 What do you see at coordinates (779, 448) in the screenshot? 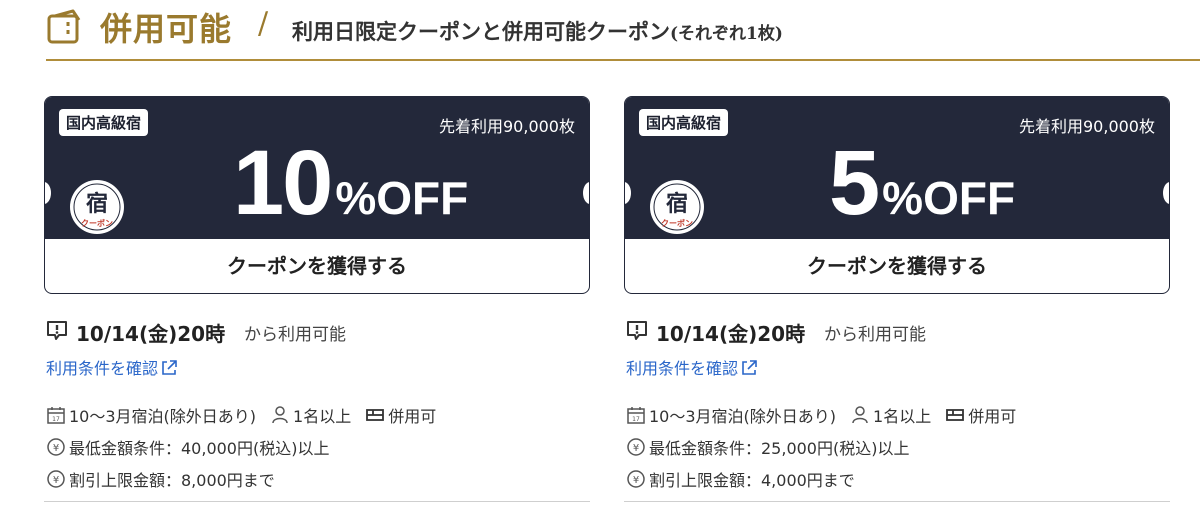
I see `minimum-amount: 最低金額条件：25,000円(税込)以上` at bounding box center [779, 448].